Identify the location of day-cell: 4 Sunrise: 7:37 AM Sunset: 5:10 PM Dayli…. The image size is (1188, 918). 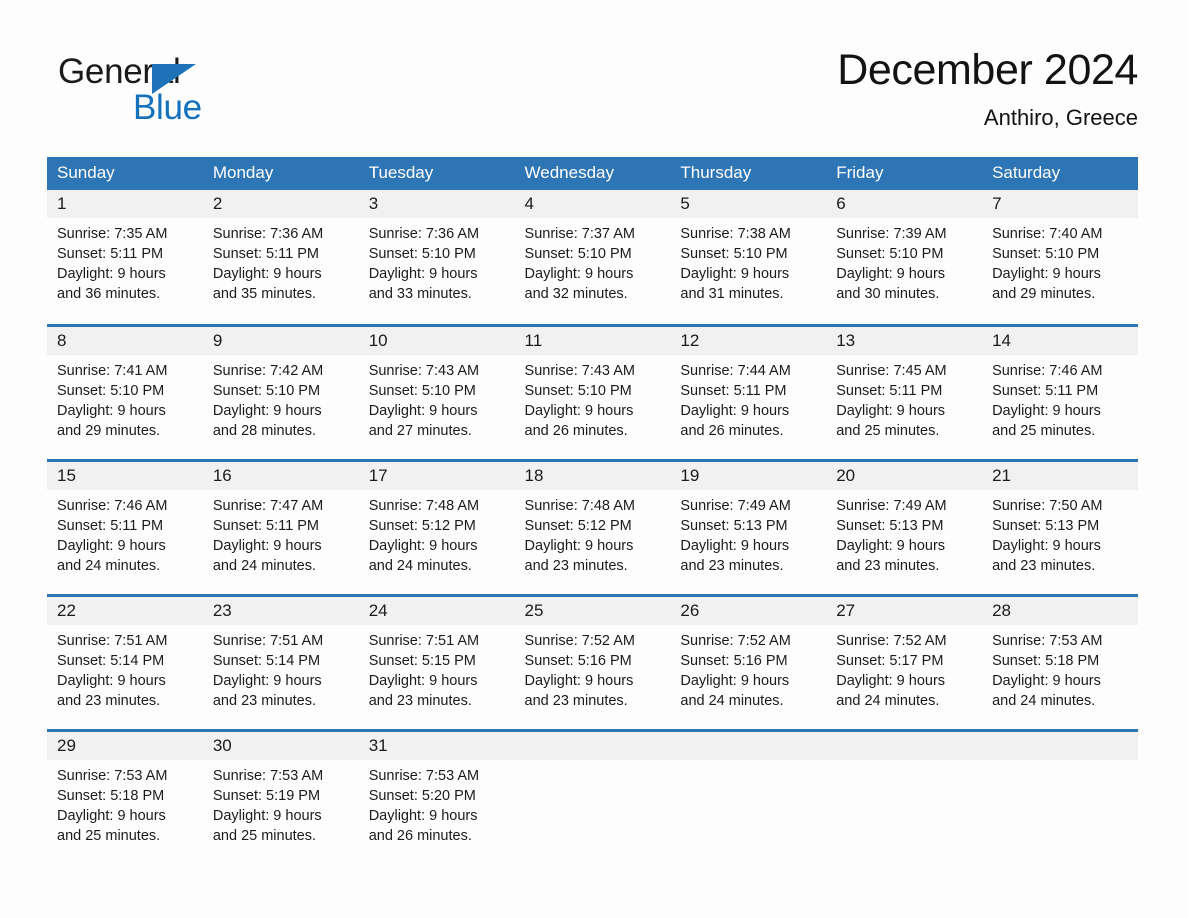
(592, 257).